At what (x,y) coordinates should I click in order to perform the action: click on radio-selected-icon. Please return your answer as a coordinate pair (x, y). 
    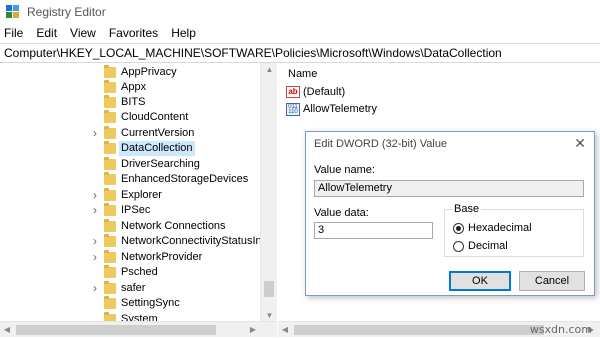
    Looking at the image, I should click on (458, 228).